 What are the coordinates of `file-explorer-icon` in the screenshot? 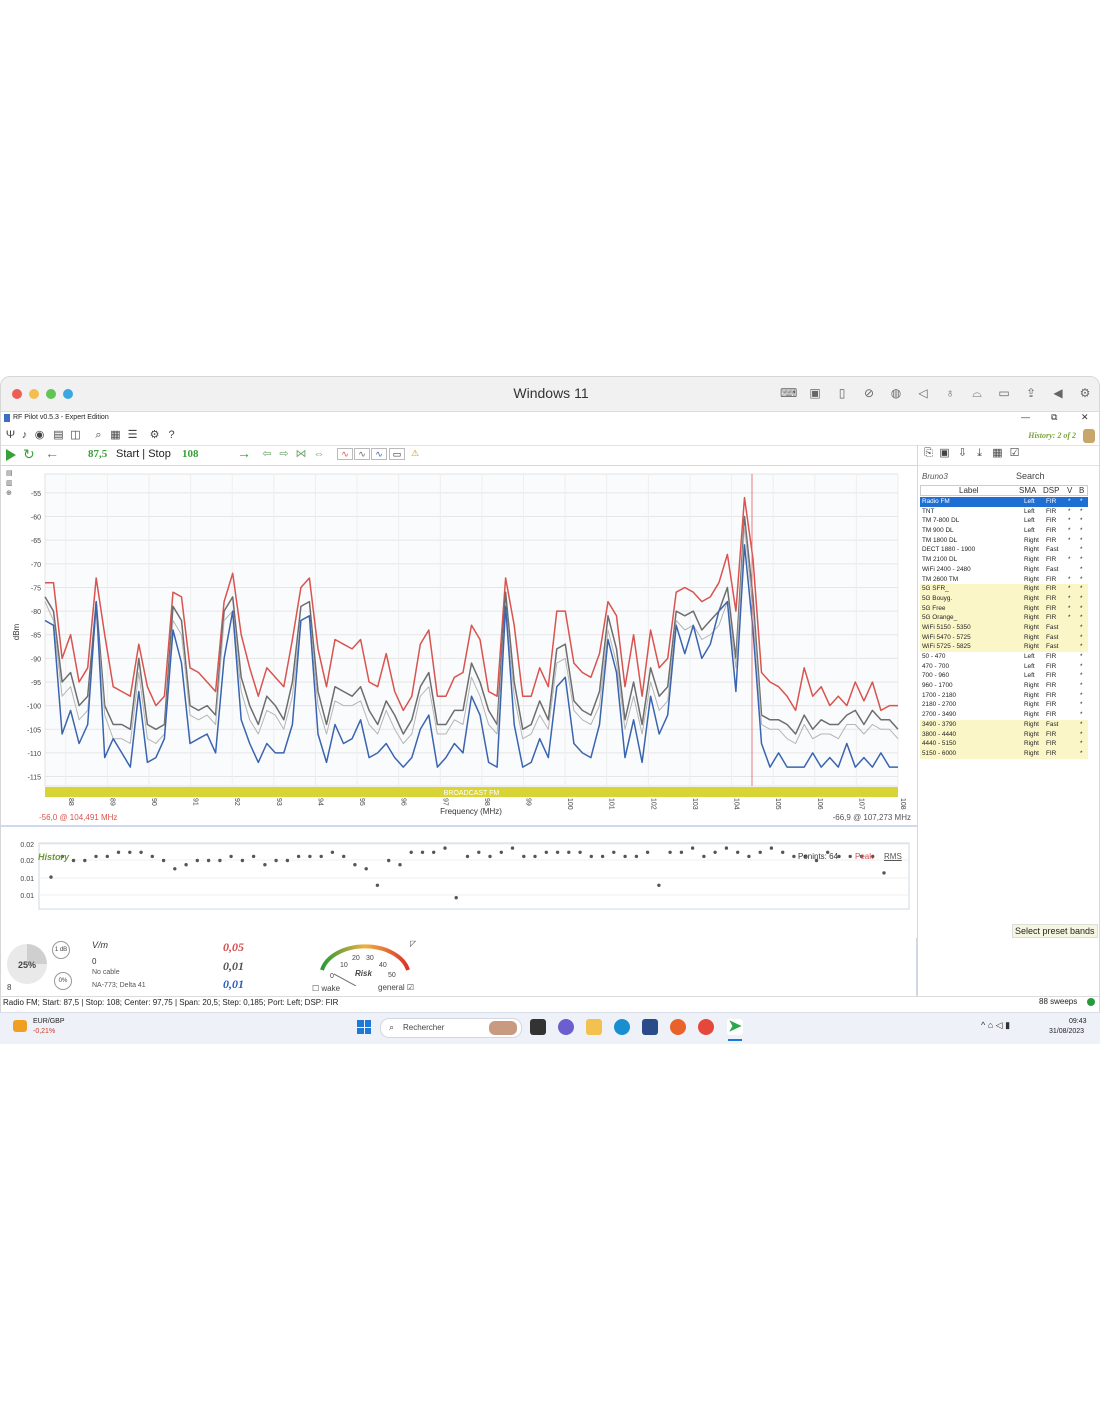 It's located at (594, 1027).